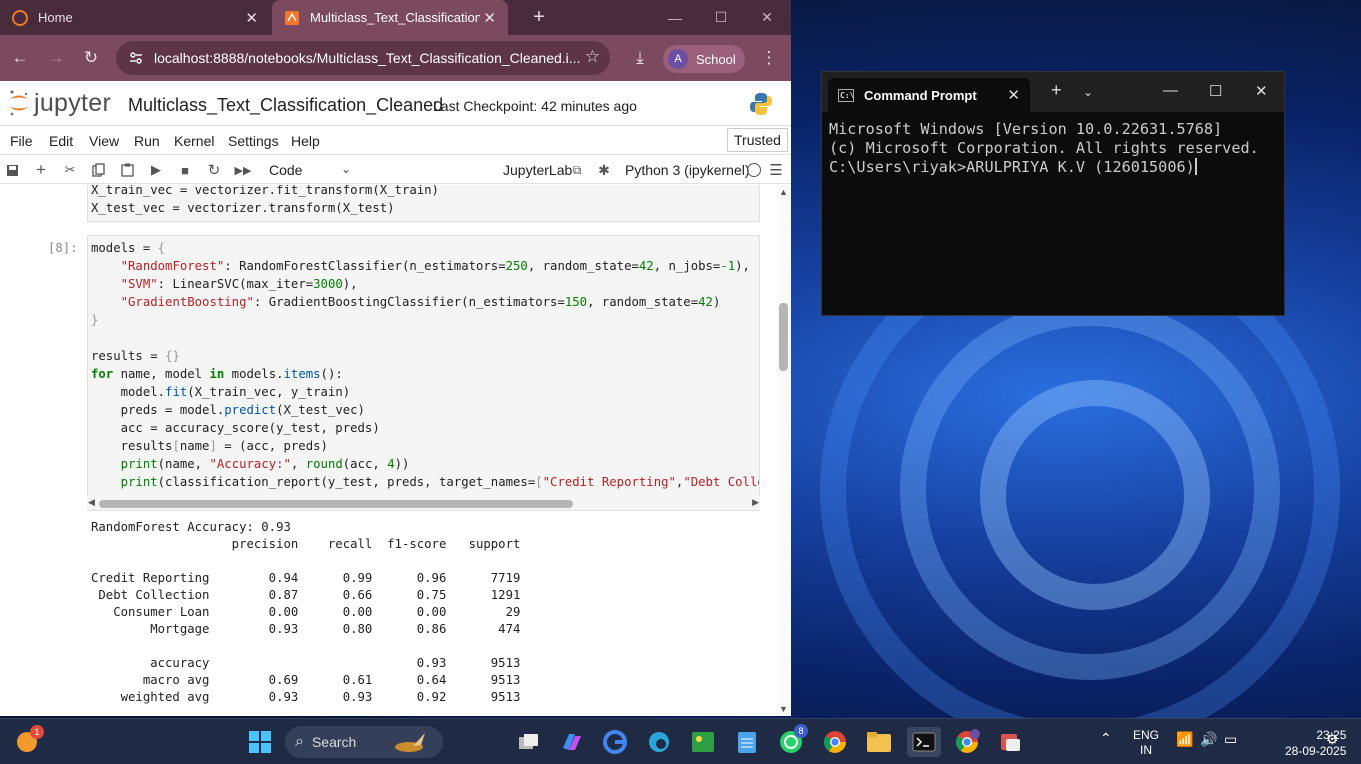  I want to click on snipping-tool-icon, so click(1010, 742).